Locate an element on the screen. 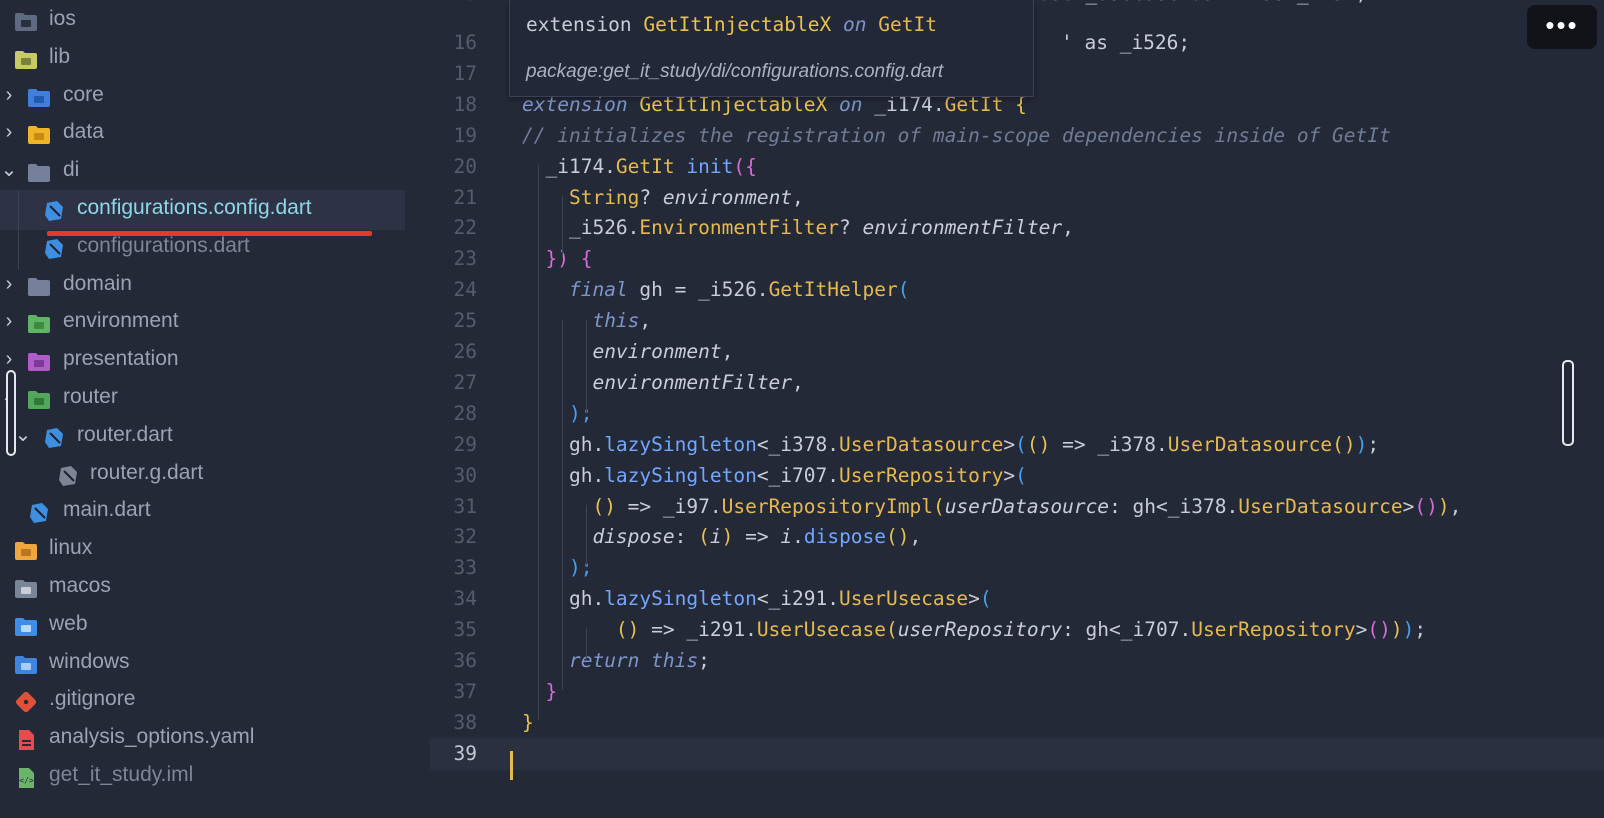 This screenshot has width=1604, height=818. tree-item-windows: windows is located at coordinates (215, 662).